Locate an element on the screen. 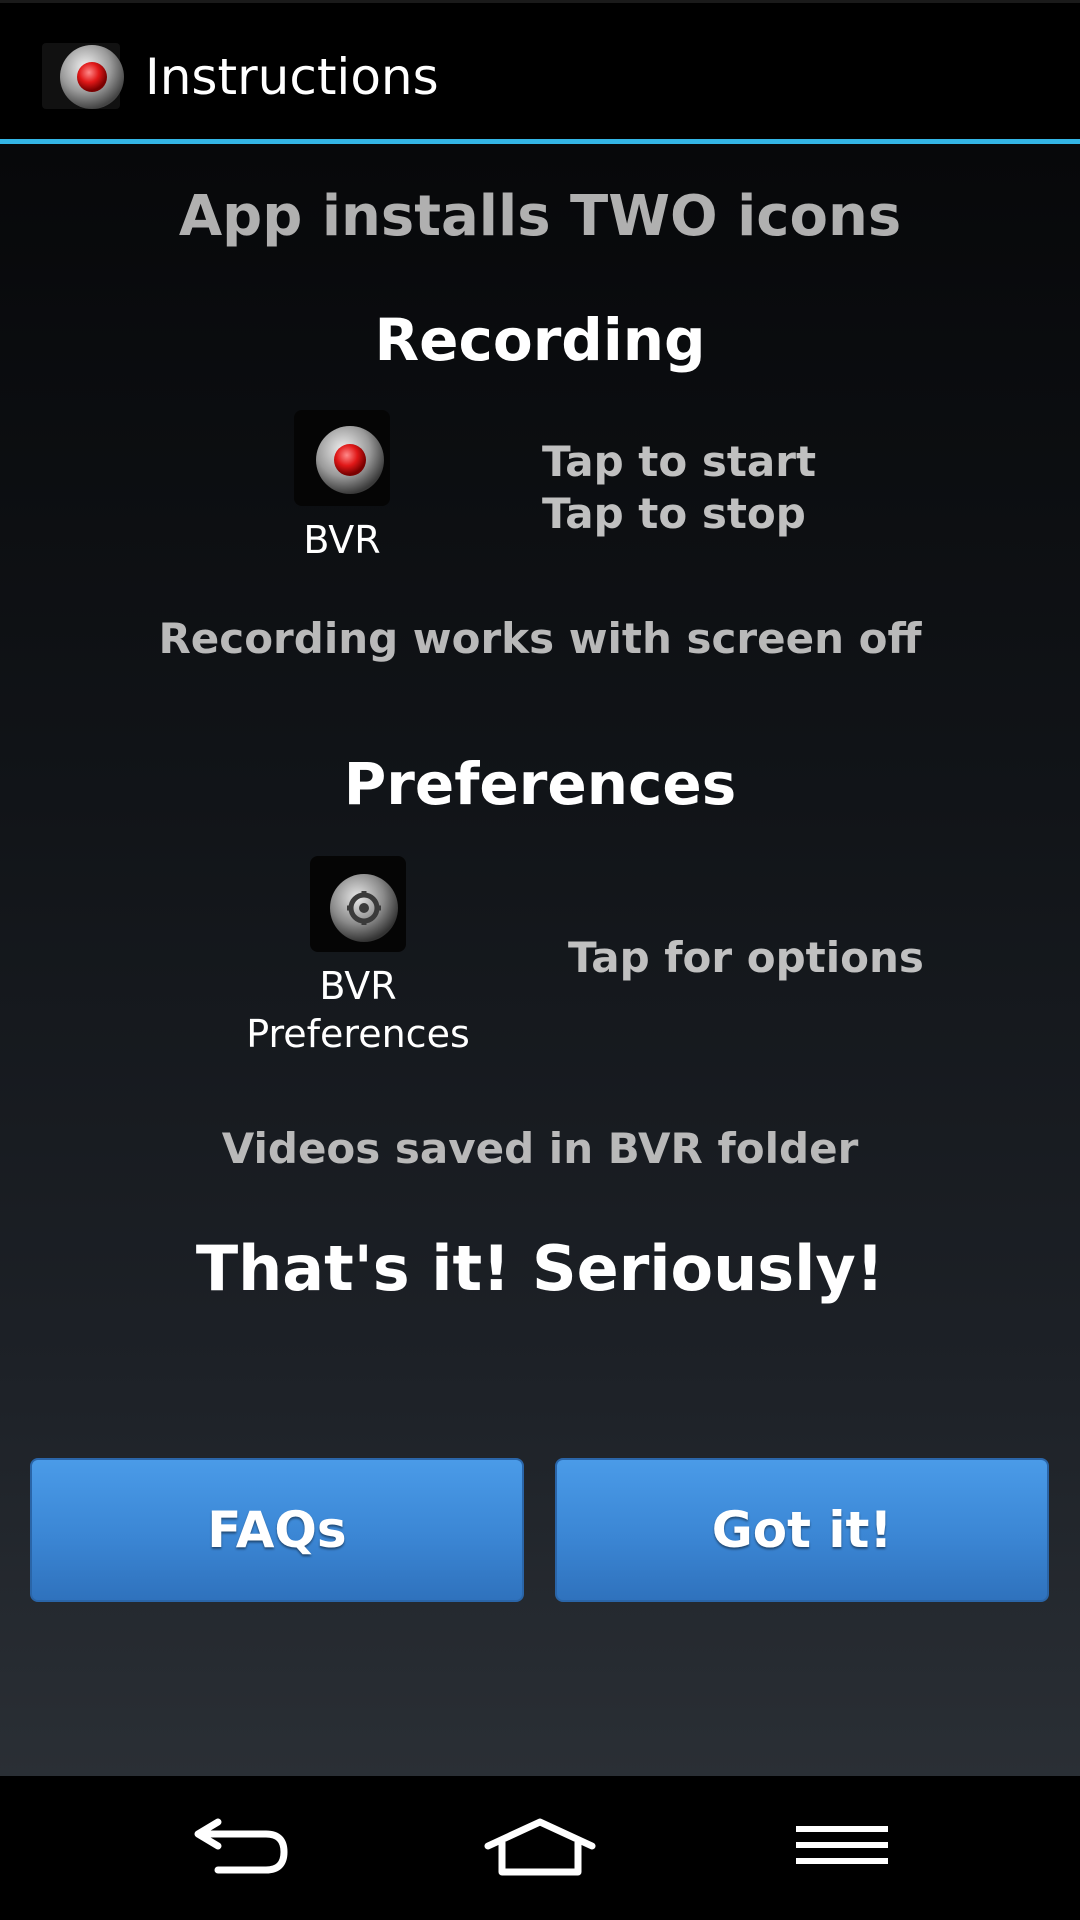  system-navigation-bar is located at coordinates (540, 1848).